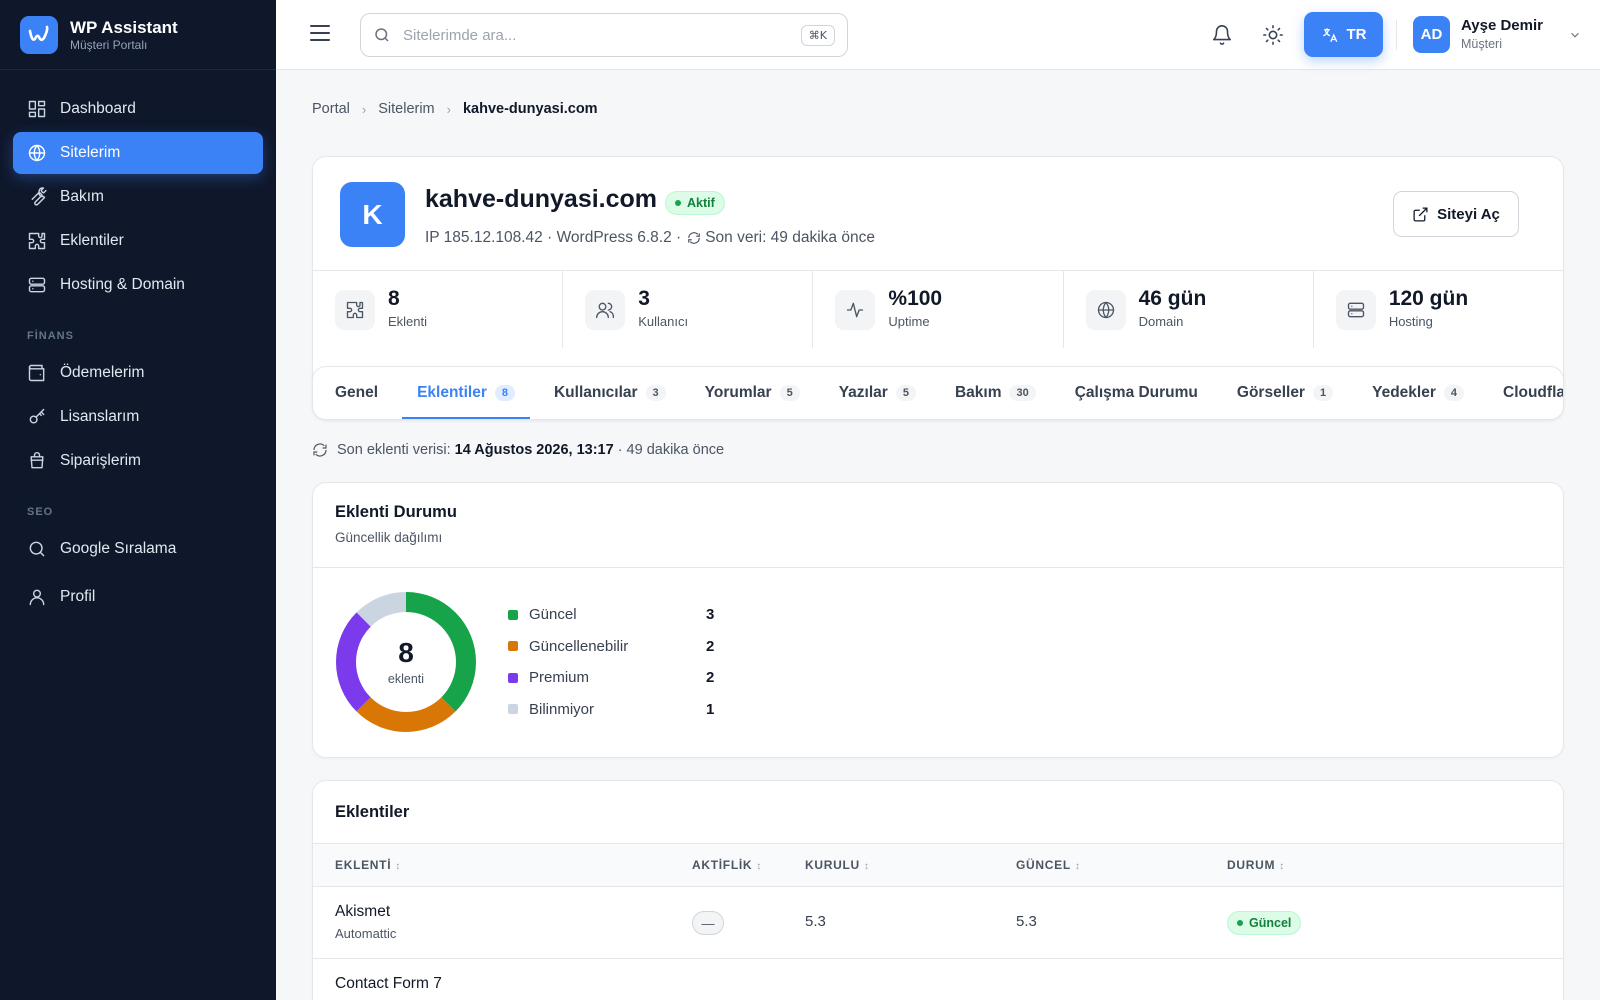 This screenshot has height=1000, width=1600. I want to click on sidebar-item-label: Bakım, so click(82, 196).